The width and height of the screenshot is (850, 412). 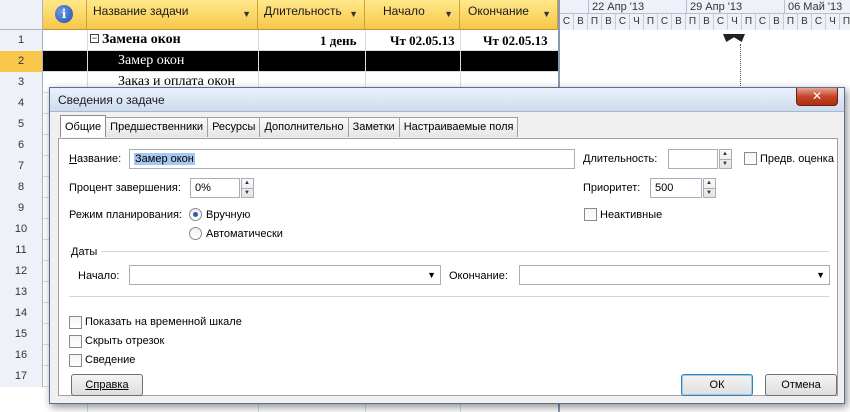 I want to click on duration-column-header: Длительность ▼, so click(x=311, y=15).